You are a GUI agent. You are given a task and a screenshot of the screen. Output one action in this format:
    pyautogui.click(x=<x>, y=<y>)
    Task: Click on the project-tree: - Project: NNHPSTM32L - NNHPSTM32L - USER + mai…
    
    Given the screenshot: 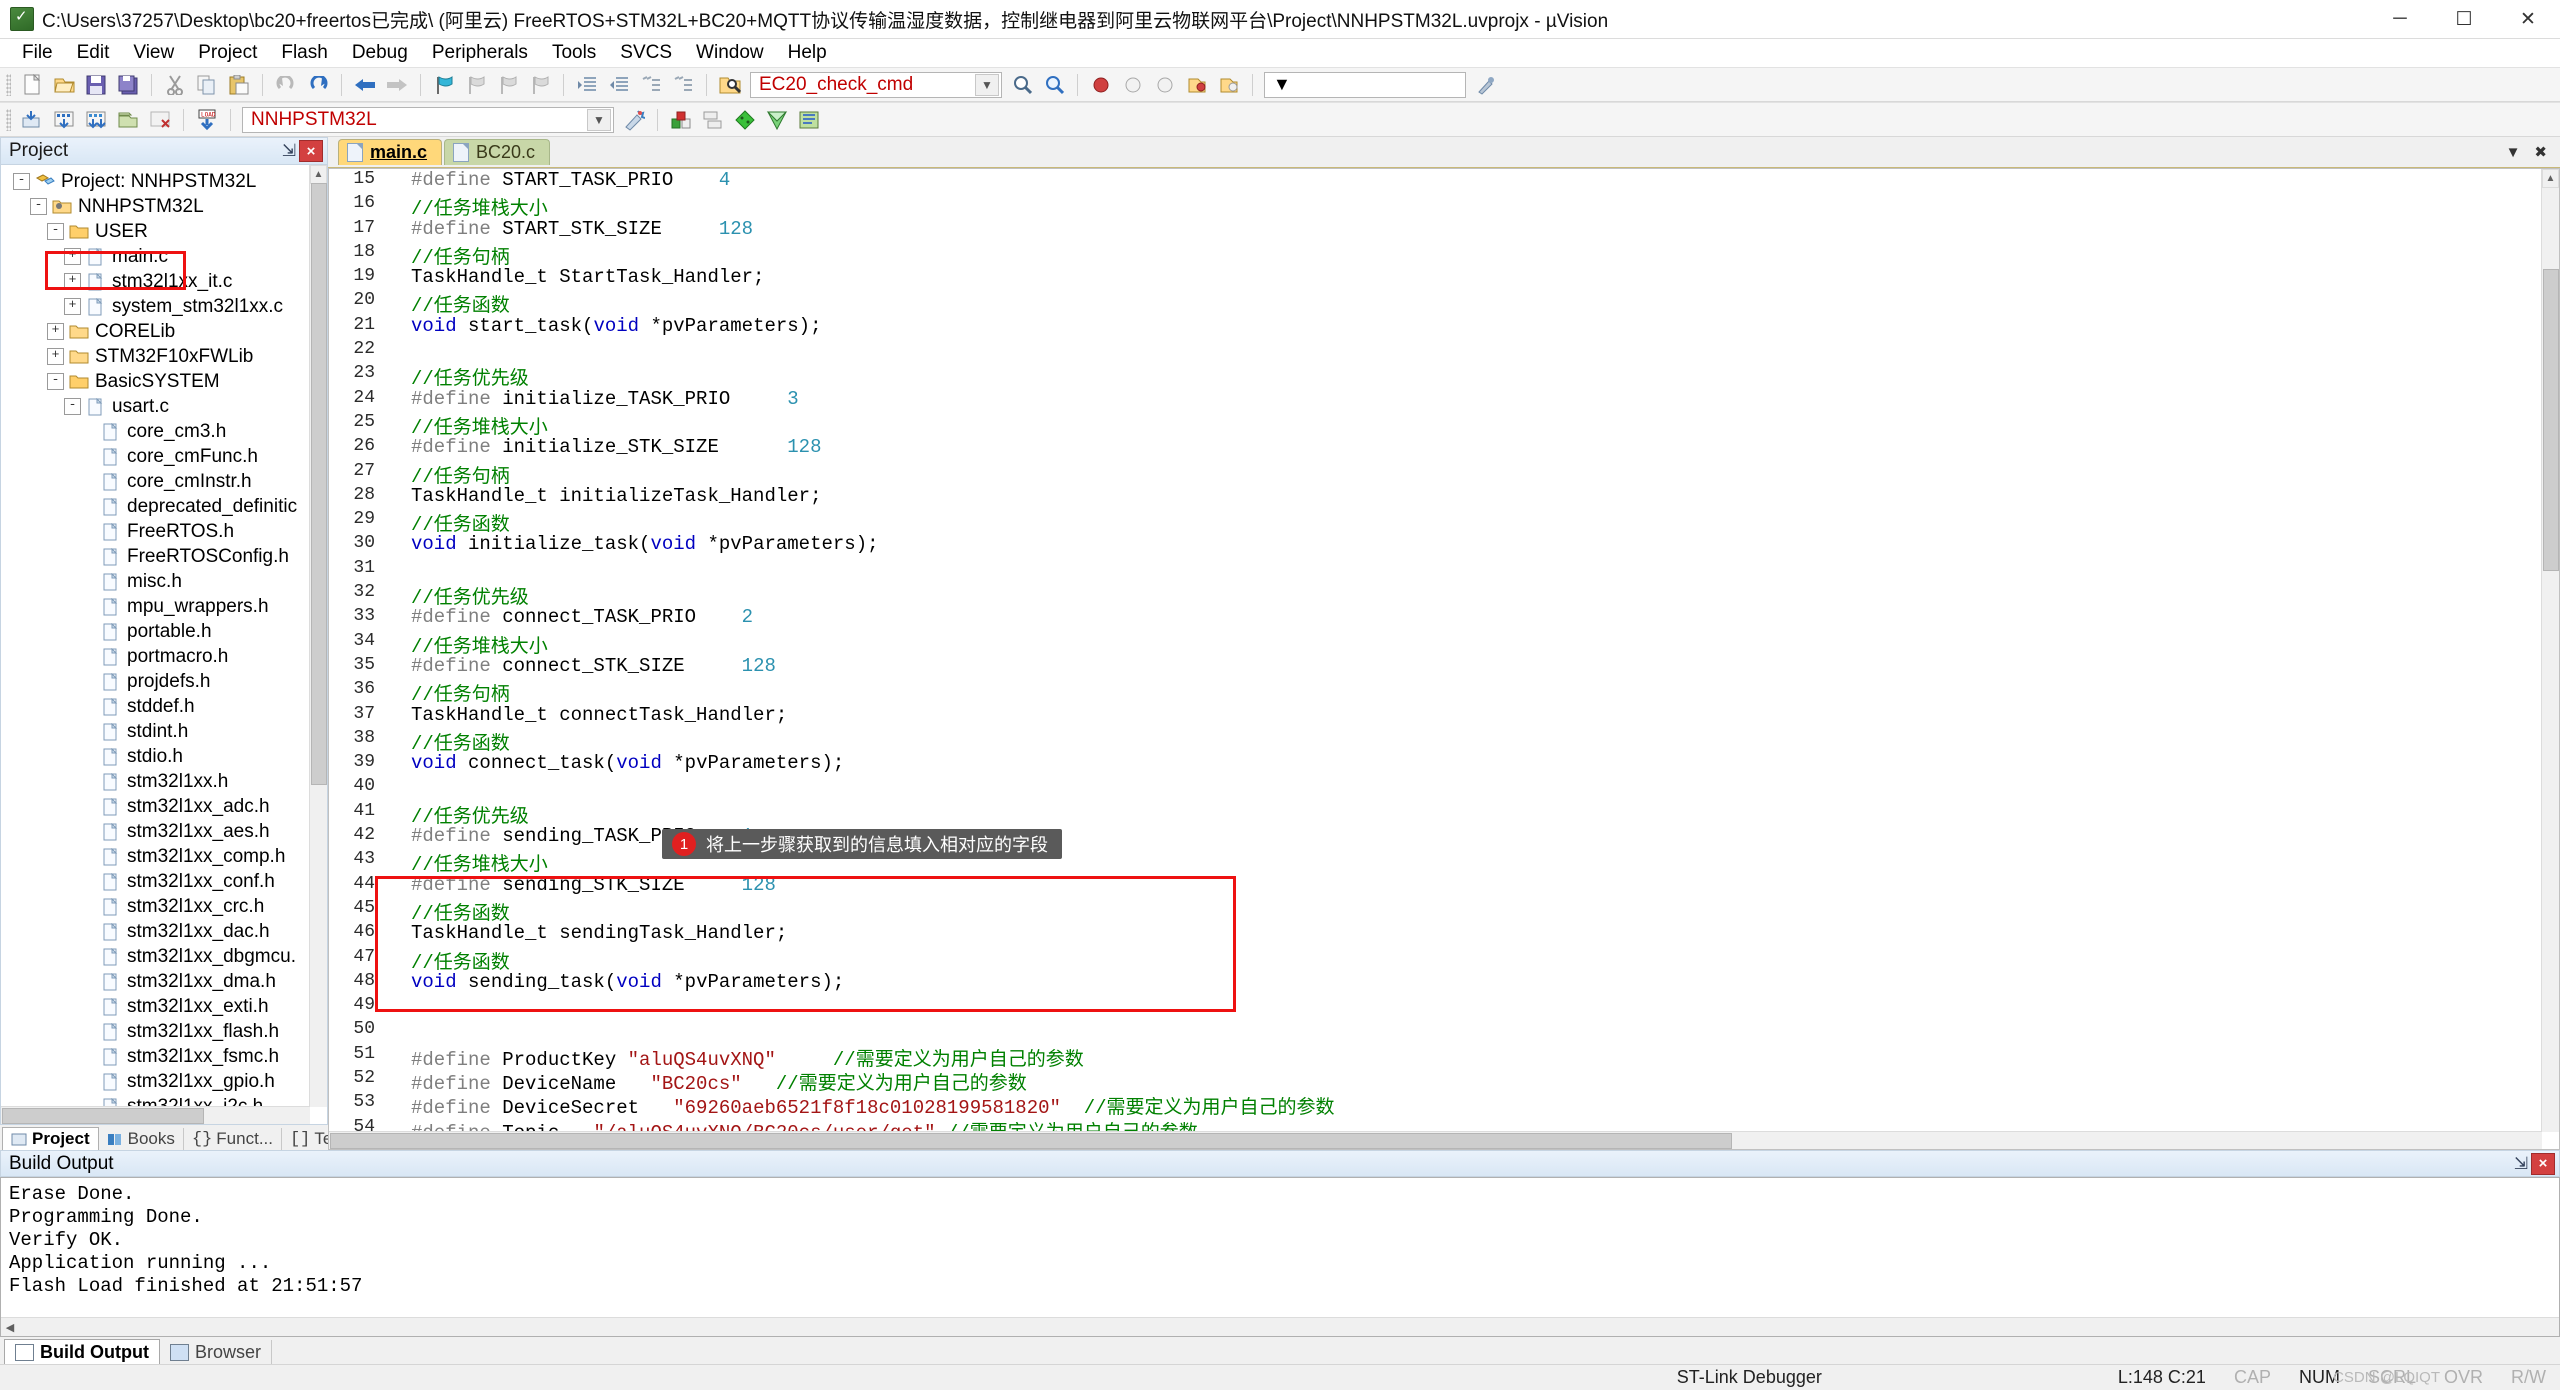 What is the action you would take?
    pyautogui.click(x=164, y=645)
    